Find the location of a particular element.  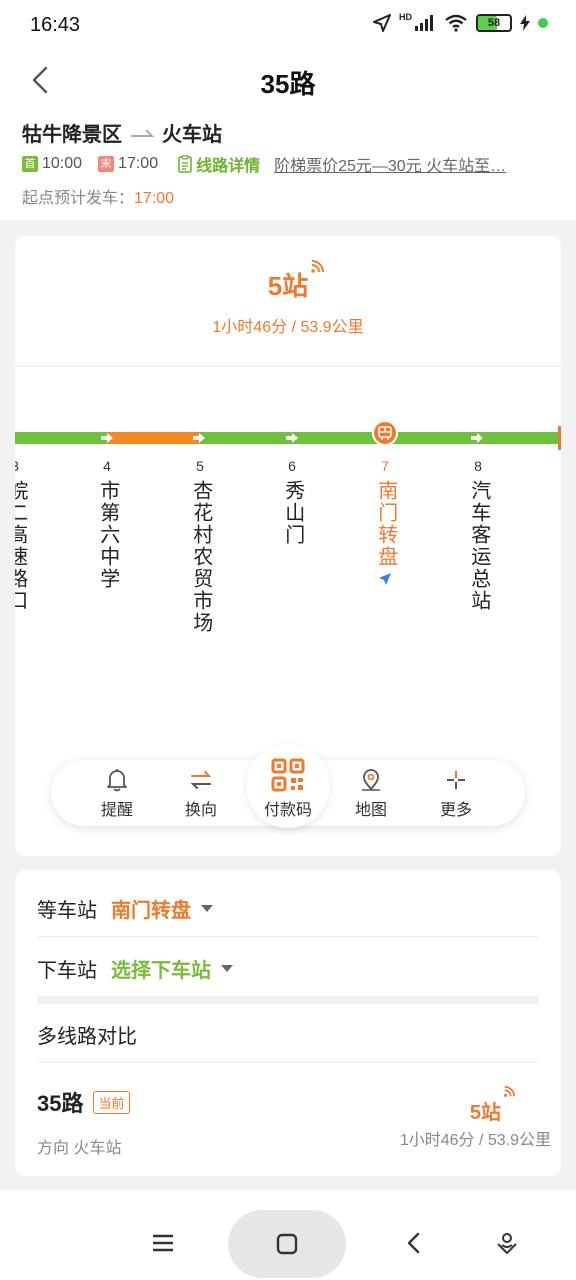

stop-item: 4 市第六中学 is located at coordinates (107, 524).